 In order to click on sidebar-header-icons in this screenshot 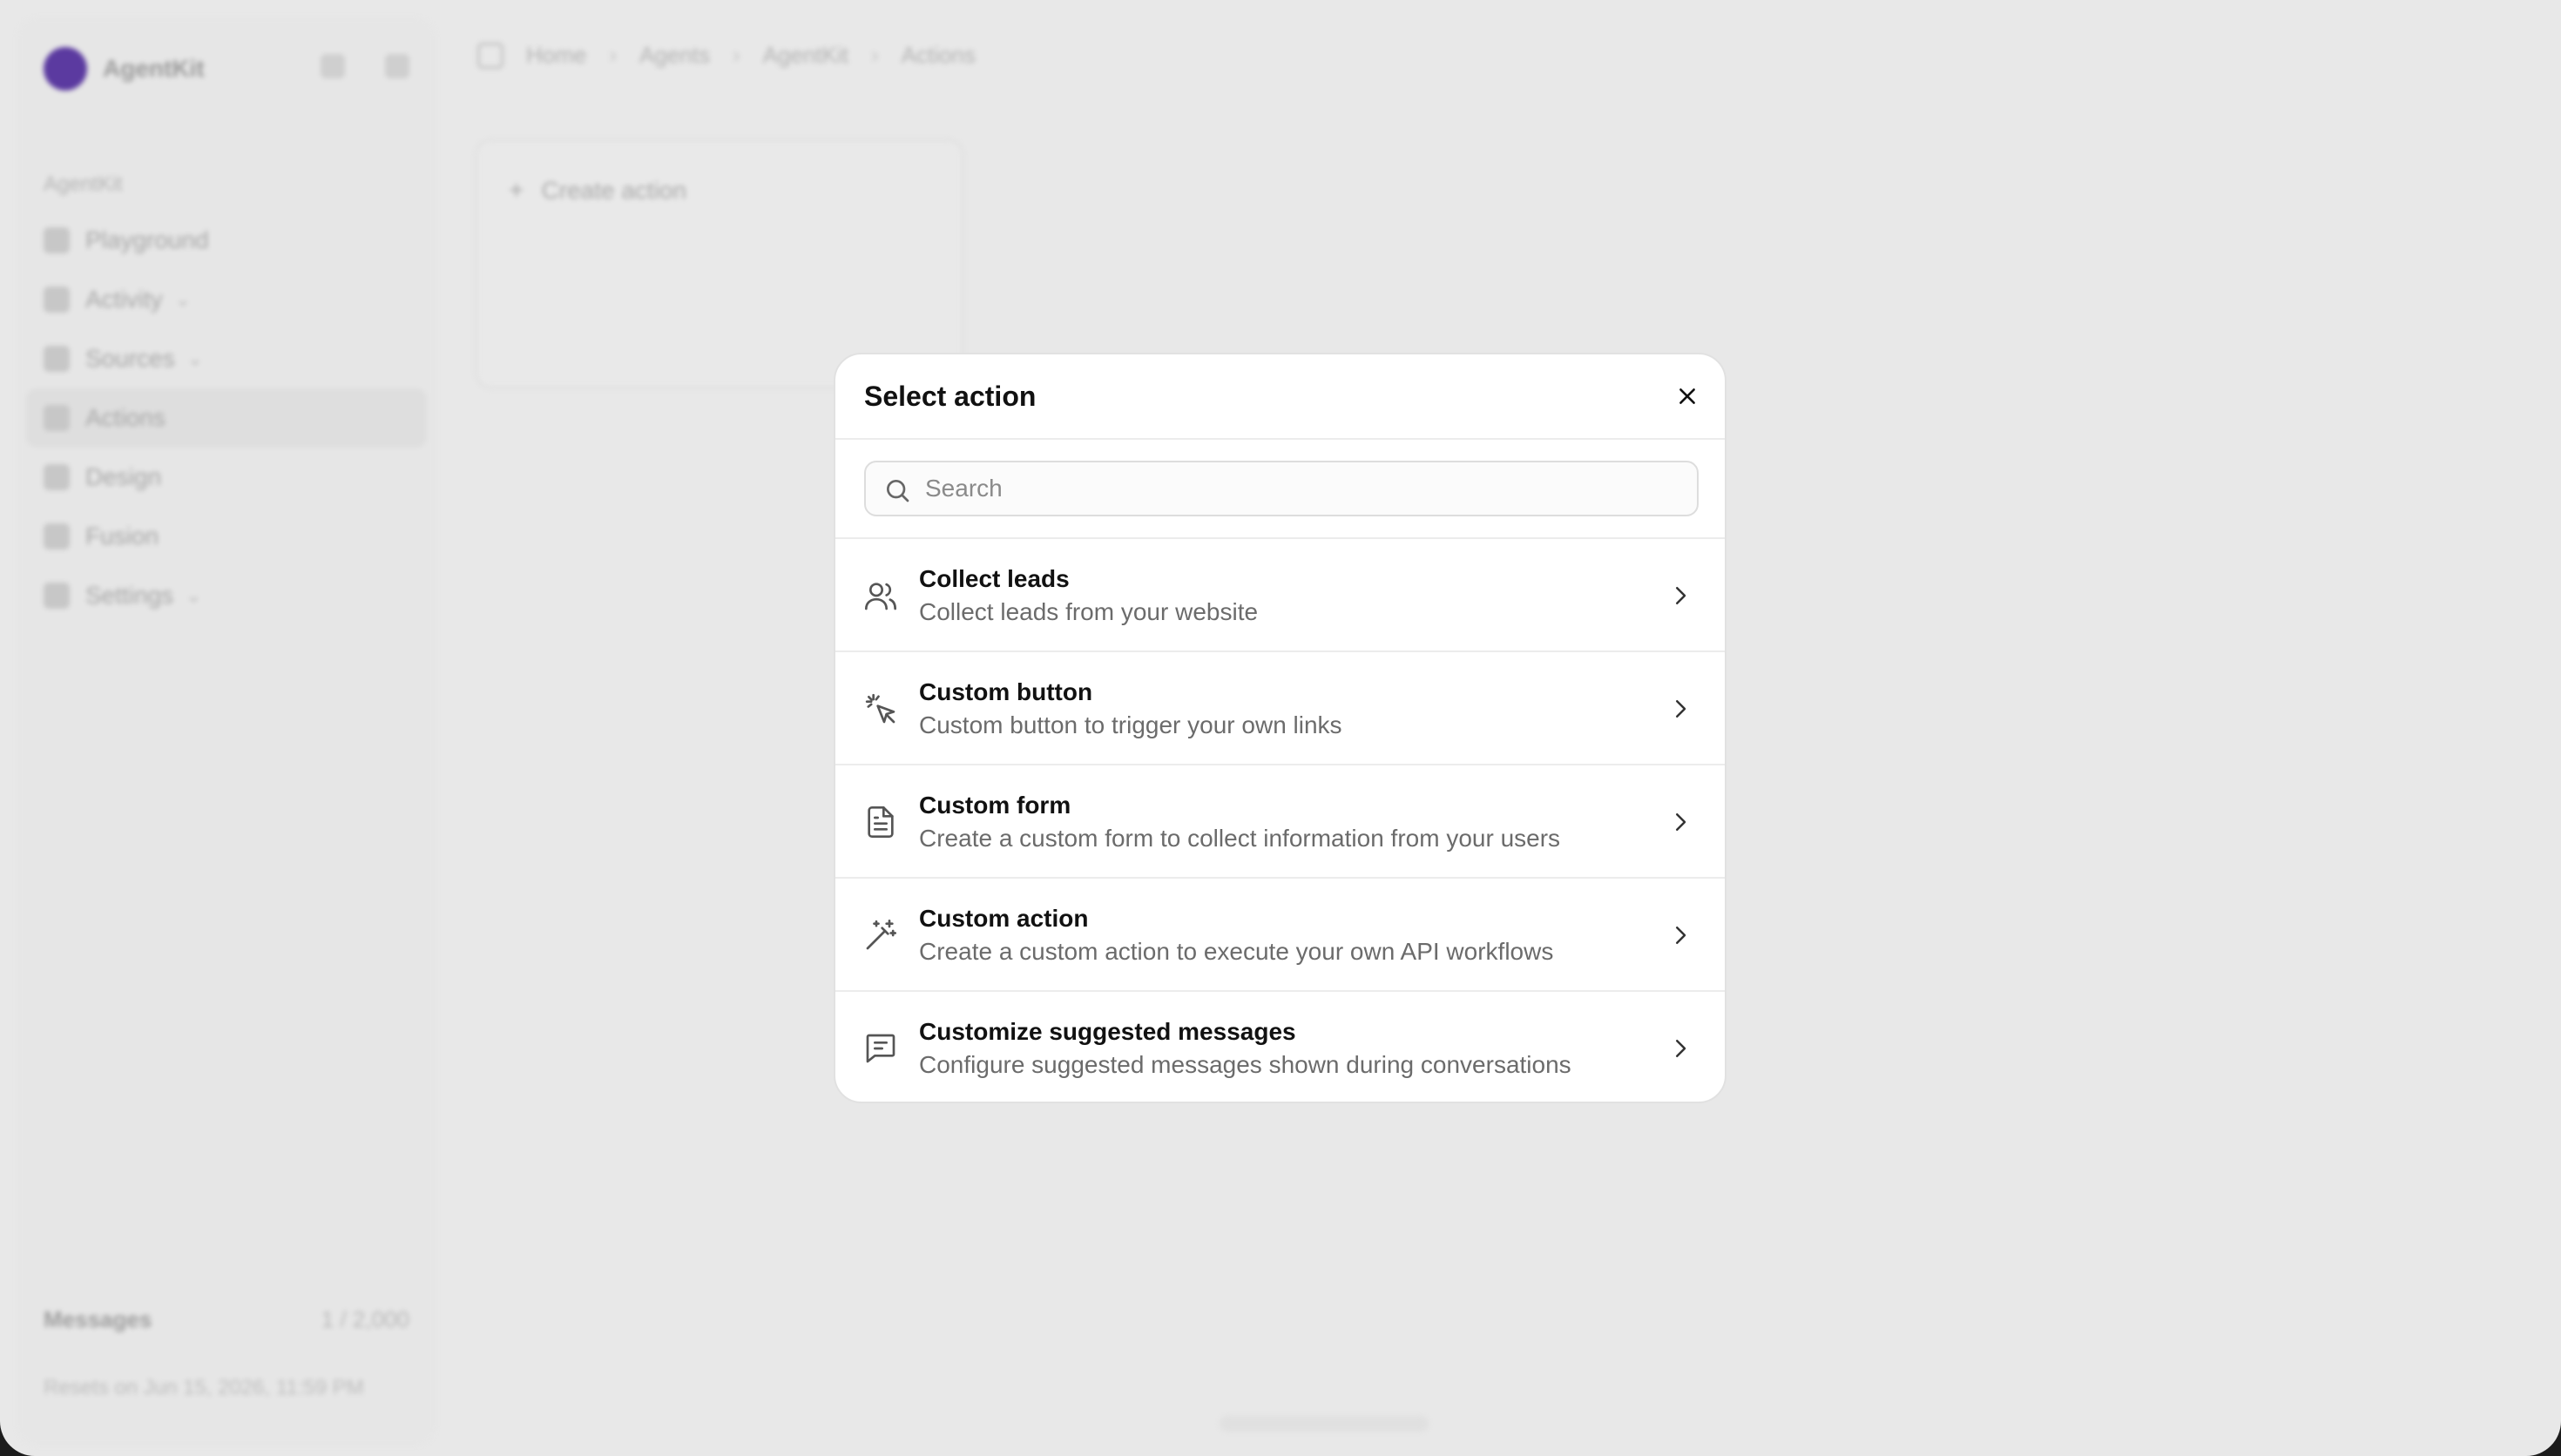, I will do `click(365, 66)`.